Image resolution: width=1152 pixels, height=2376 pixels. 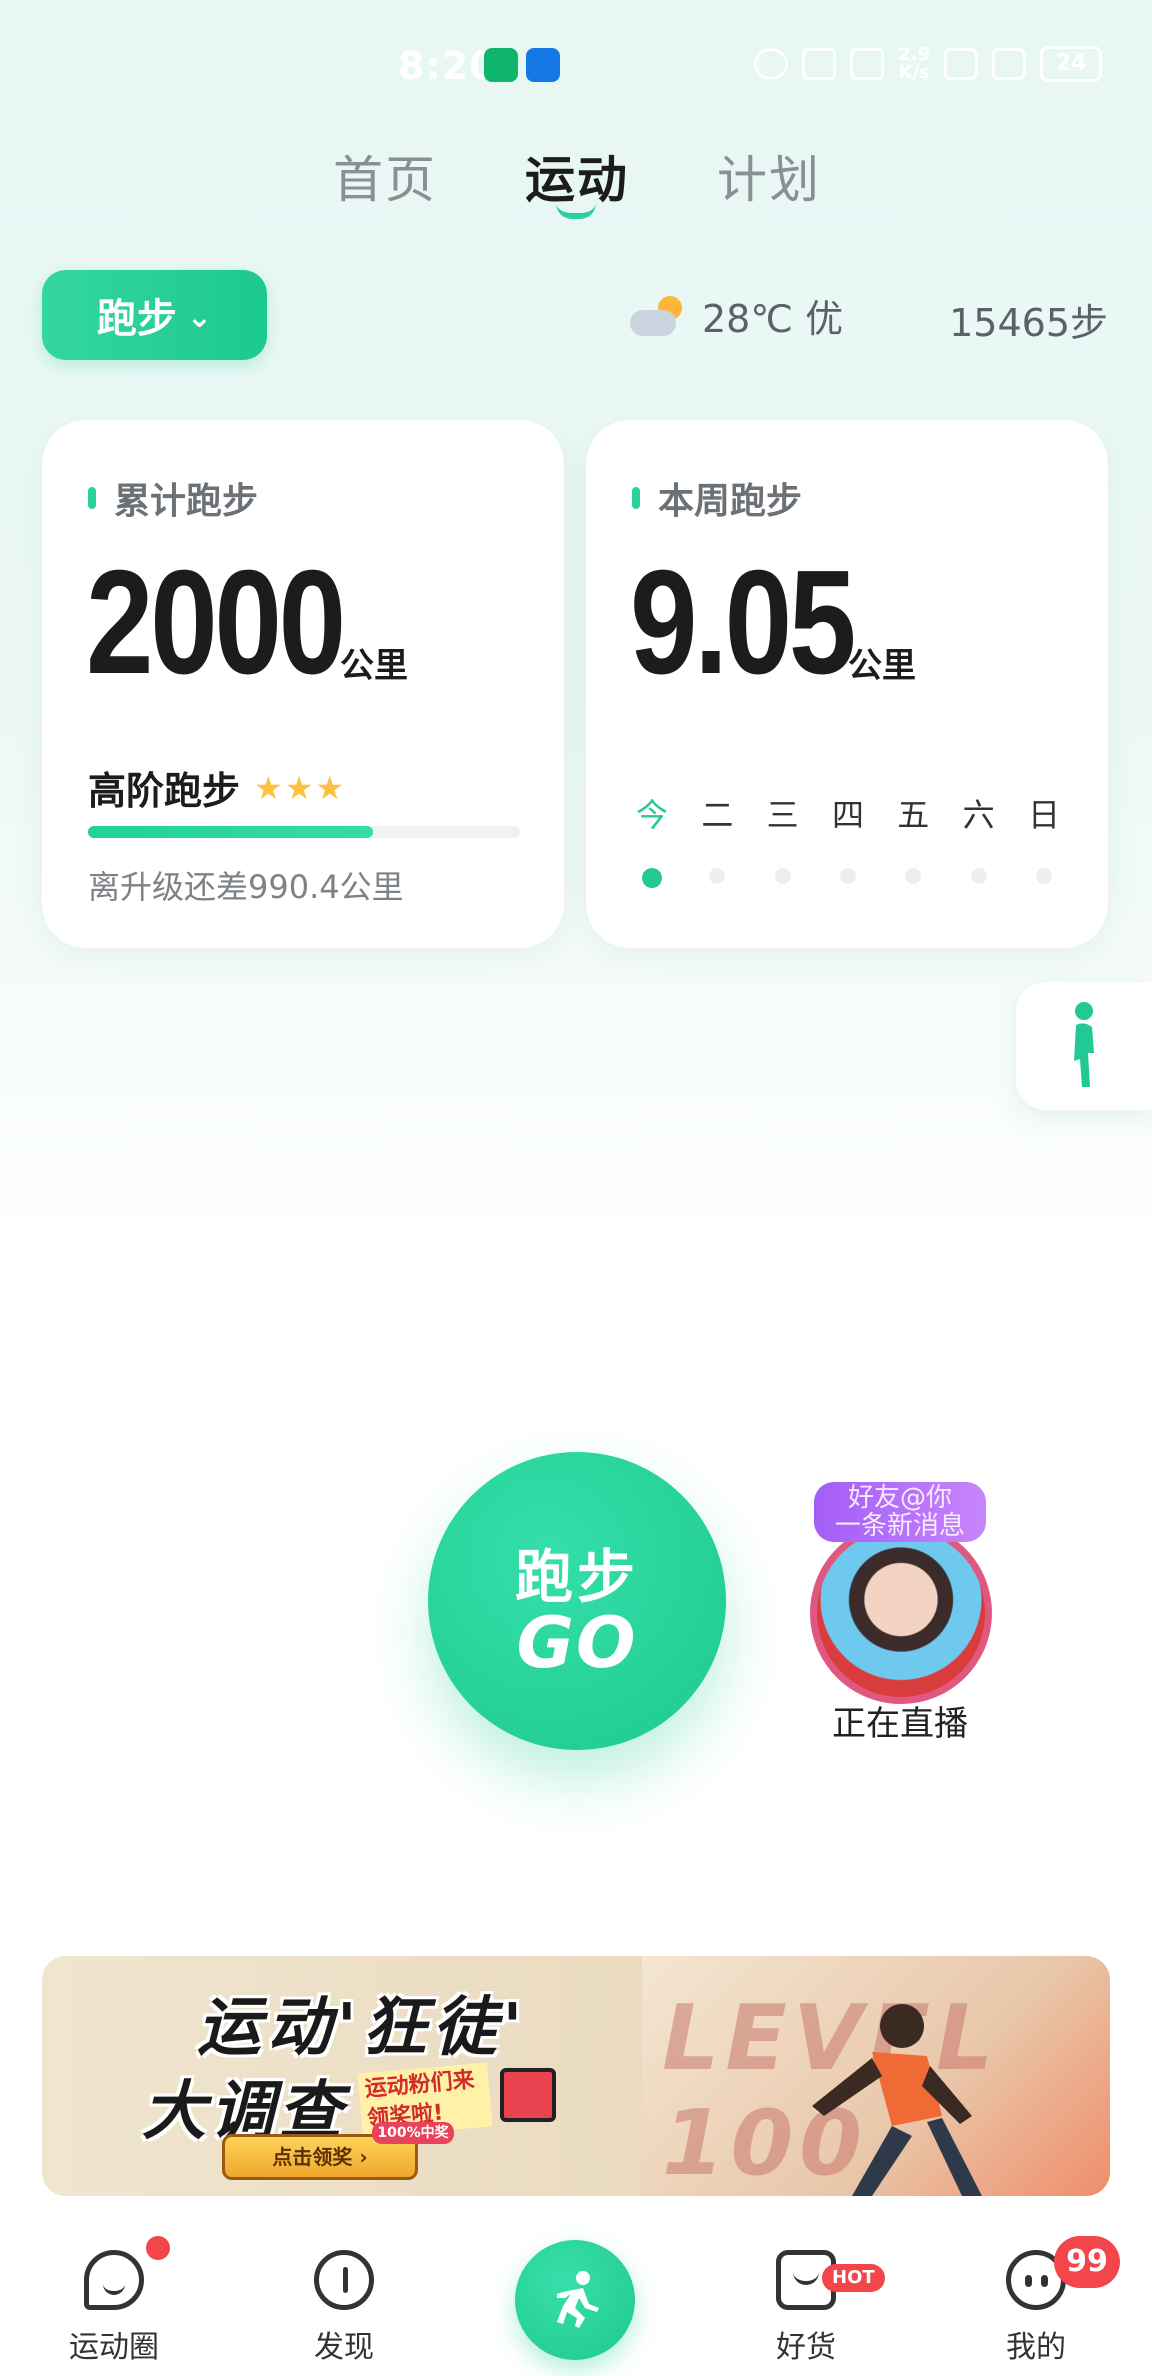 What do you see at coordinates (771, 64) in the screenshot?
I see `alarm-icon` at bounding box center [771, 64].